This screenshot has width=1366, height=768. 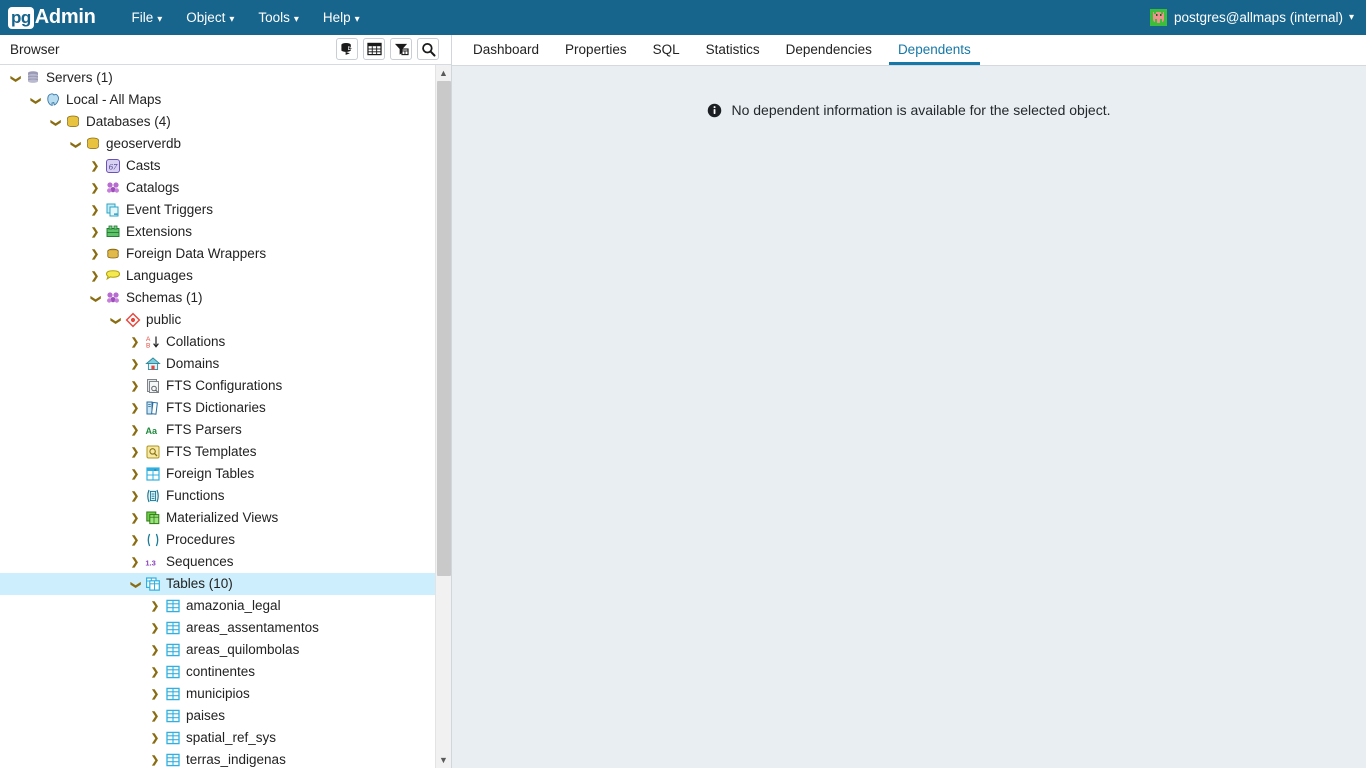 What do you see at coordinates (1251, 17) in the screenshot?
I see `user-menu: postgres@allmaps (internal) ▾` at bounding box center [1251, 17].